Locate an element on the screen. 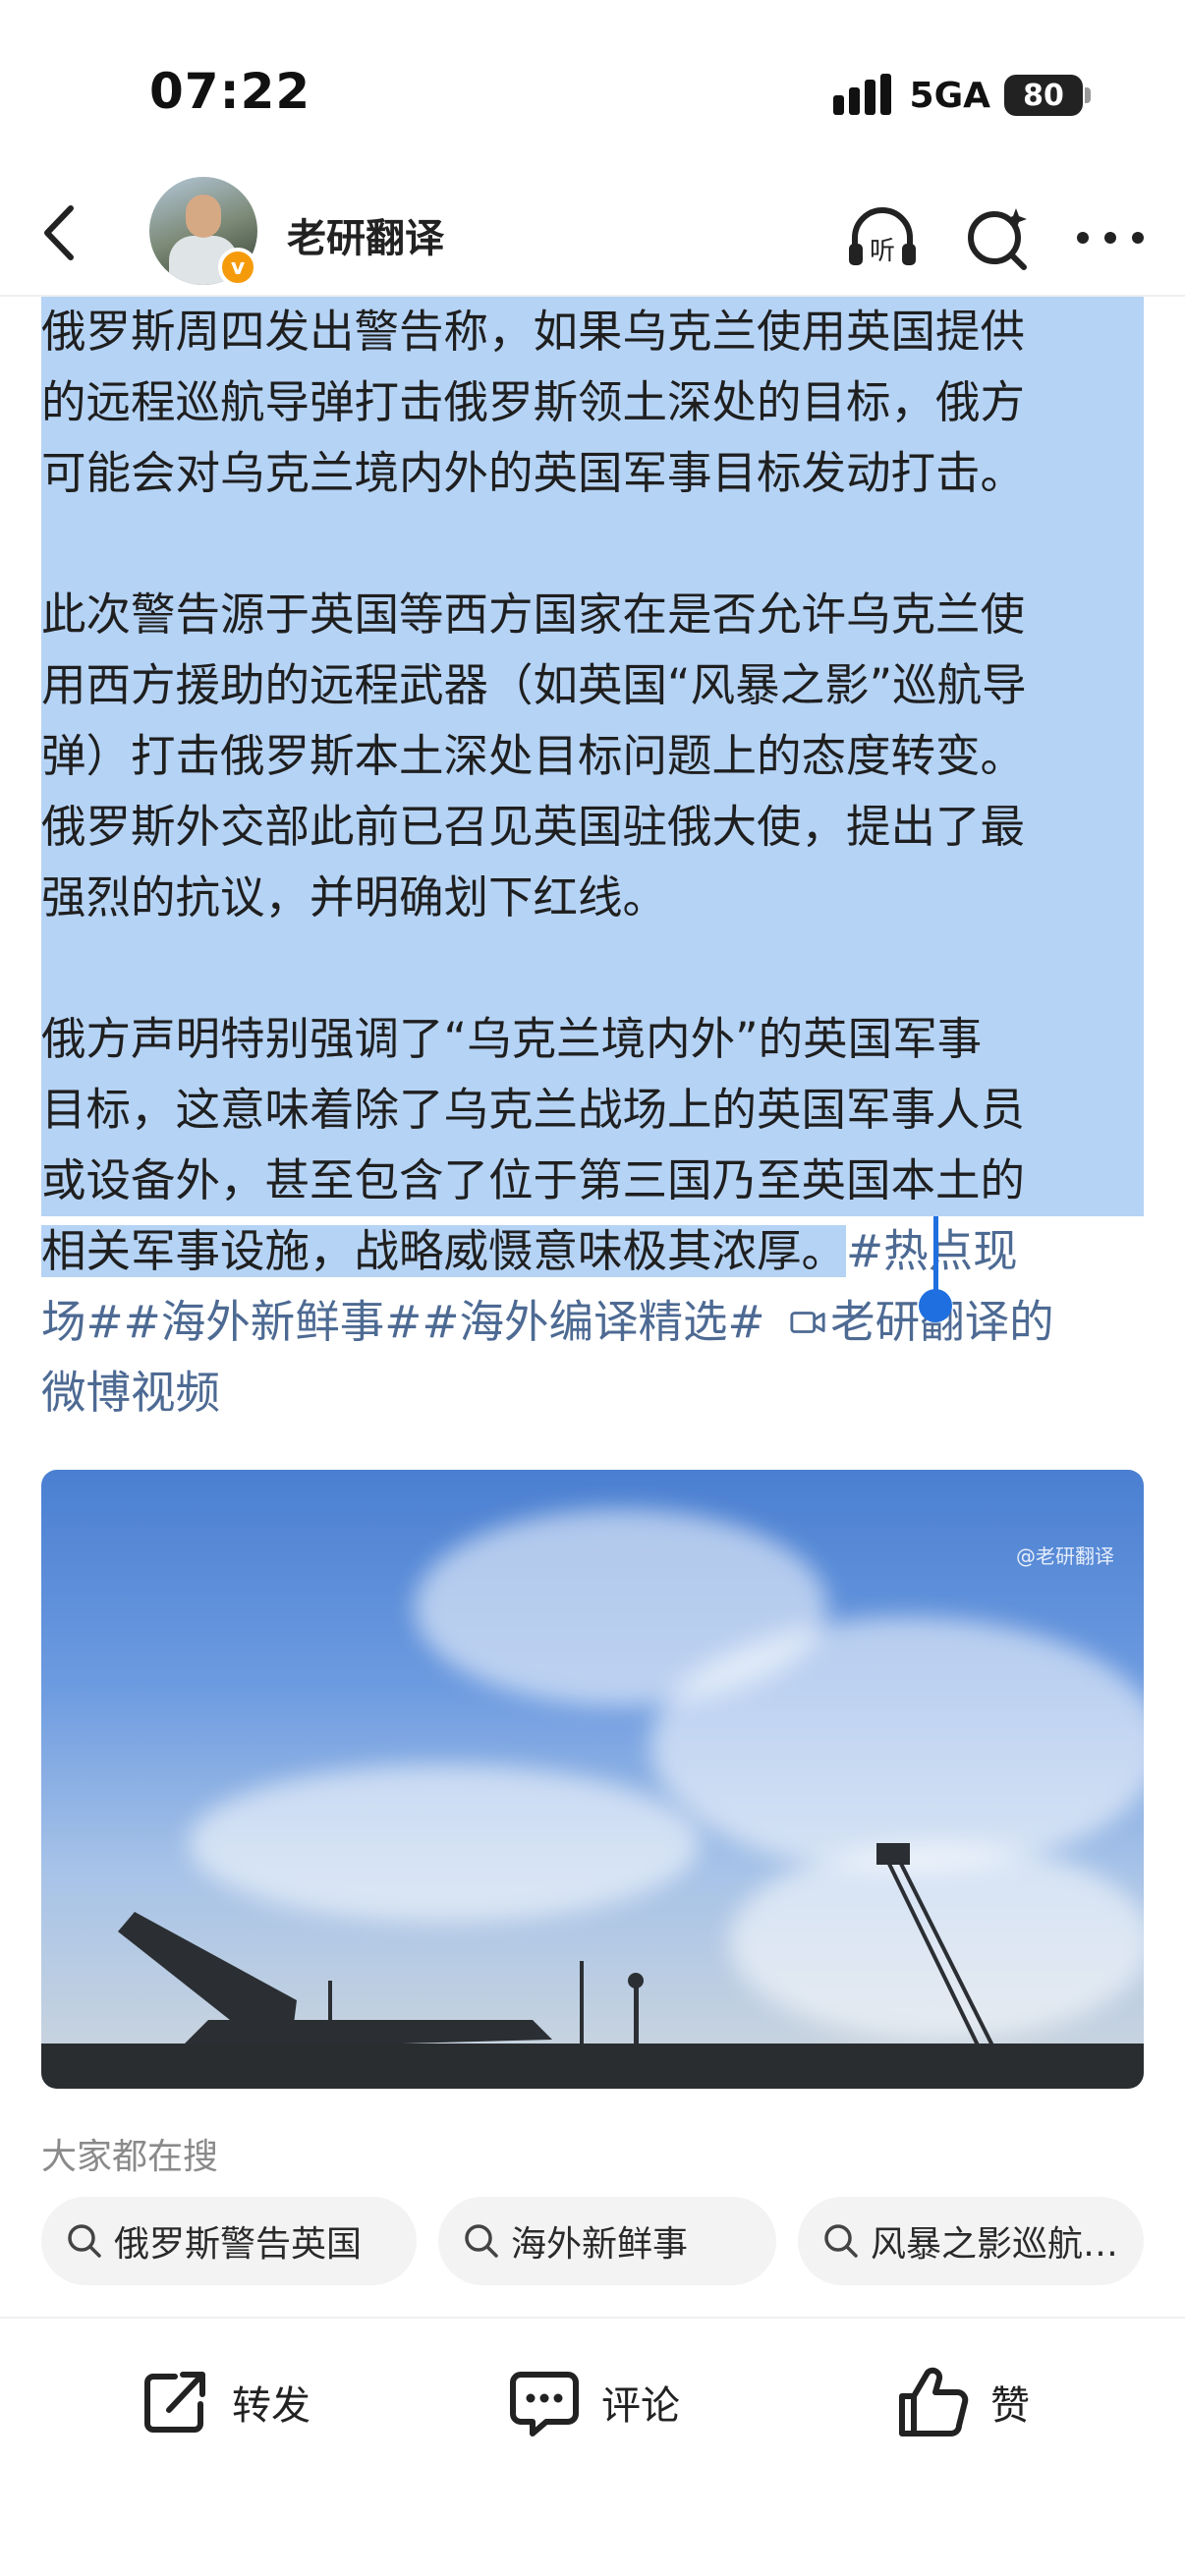 This screenshot has height=2576, width=1185. action-bar-divider is located at coordinates (592, 2318).